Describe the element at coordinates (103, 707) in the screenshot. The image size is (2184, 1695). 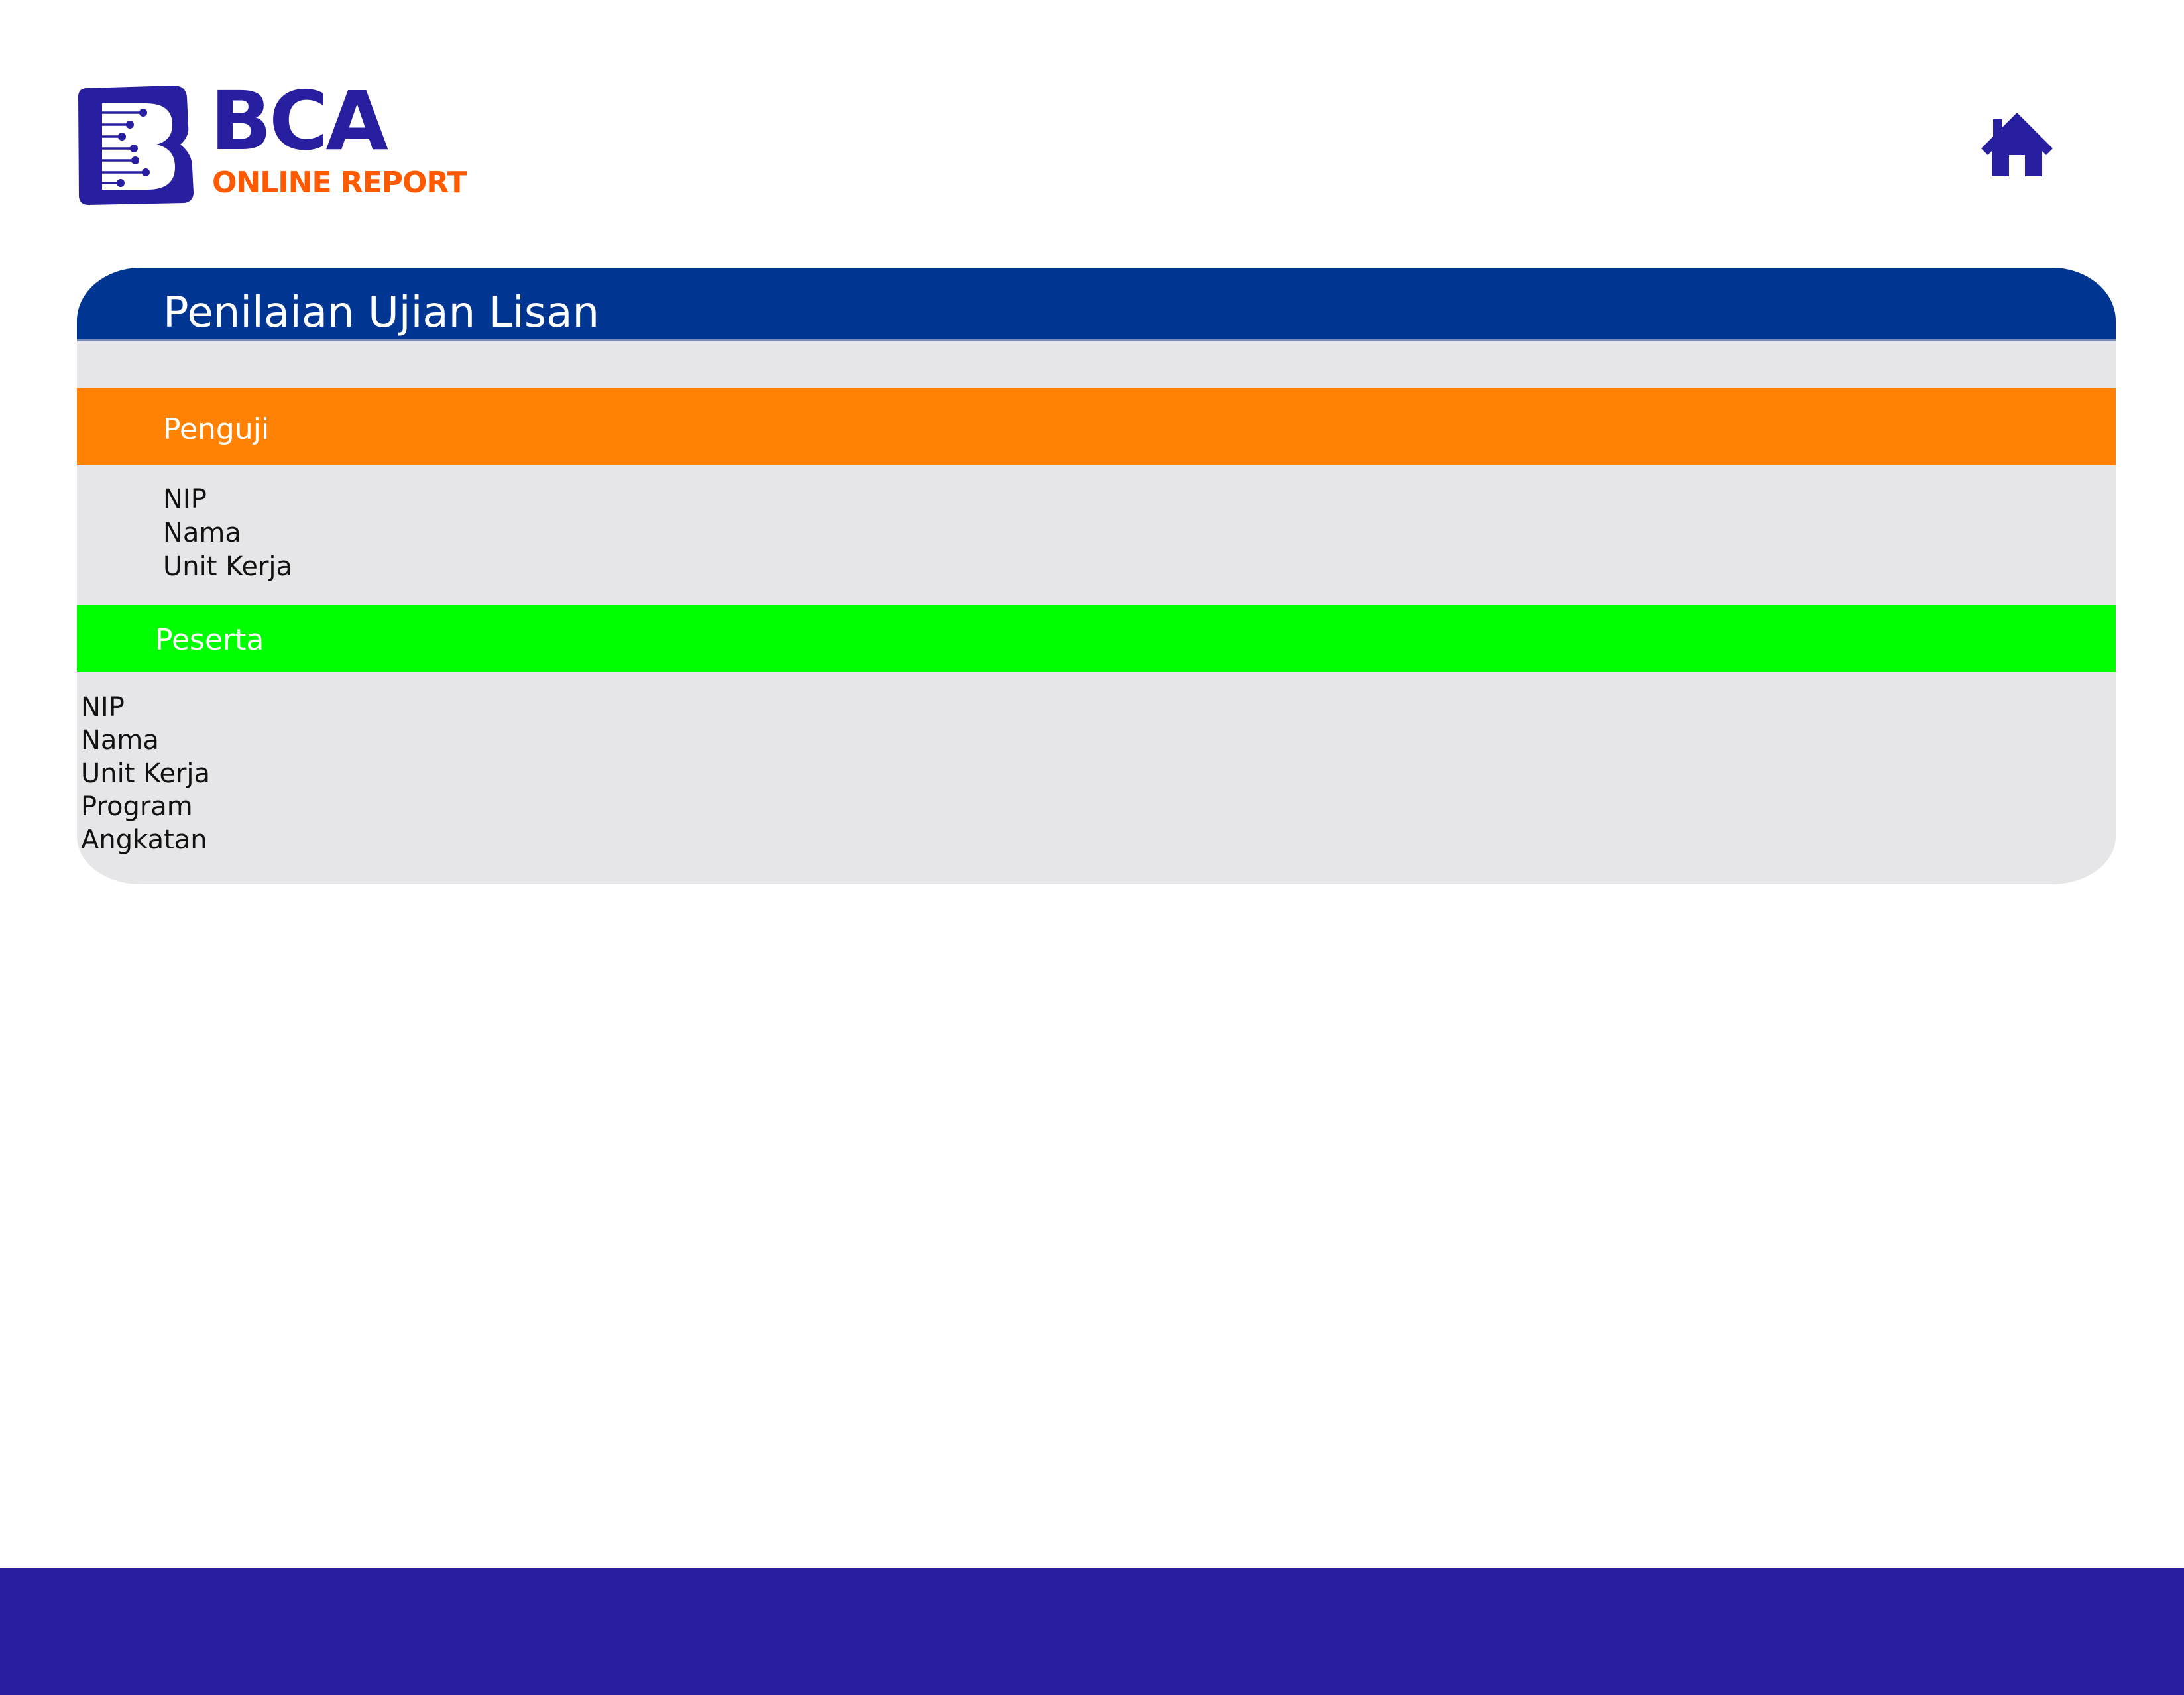
I see `peserta-field-label: NIP` at that location.